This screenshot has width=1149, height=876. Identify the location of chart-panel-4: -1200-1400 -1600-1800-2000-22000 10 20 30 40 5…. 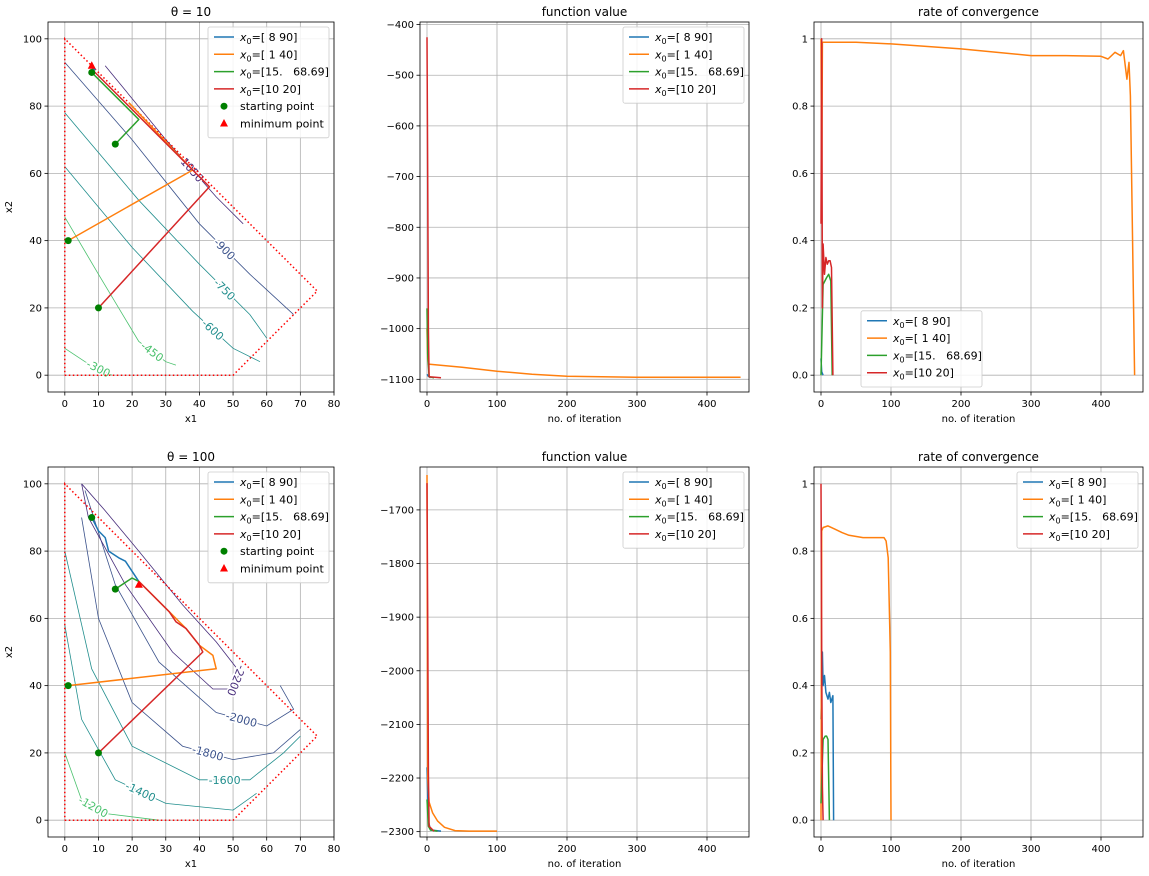
(172, 660).